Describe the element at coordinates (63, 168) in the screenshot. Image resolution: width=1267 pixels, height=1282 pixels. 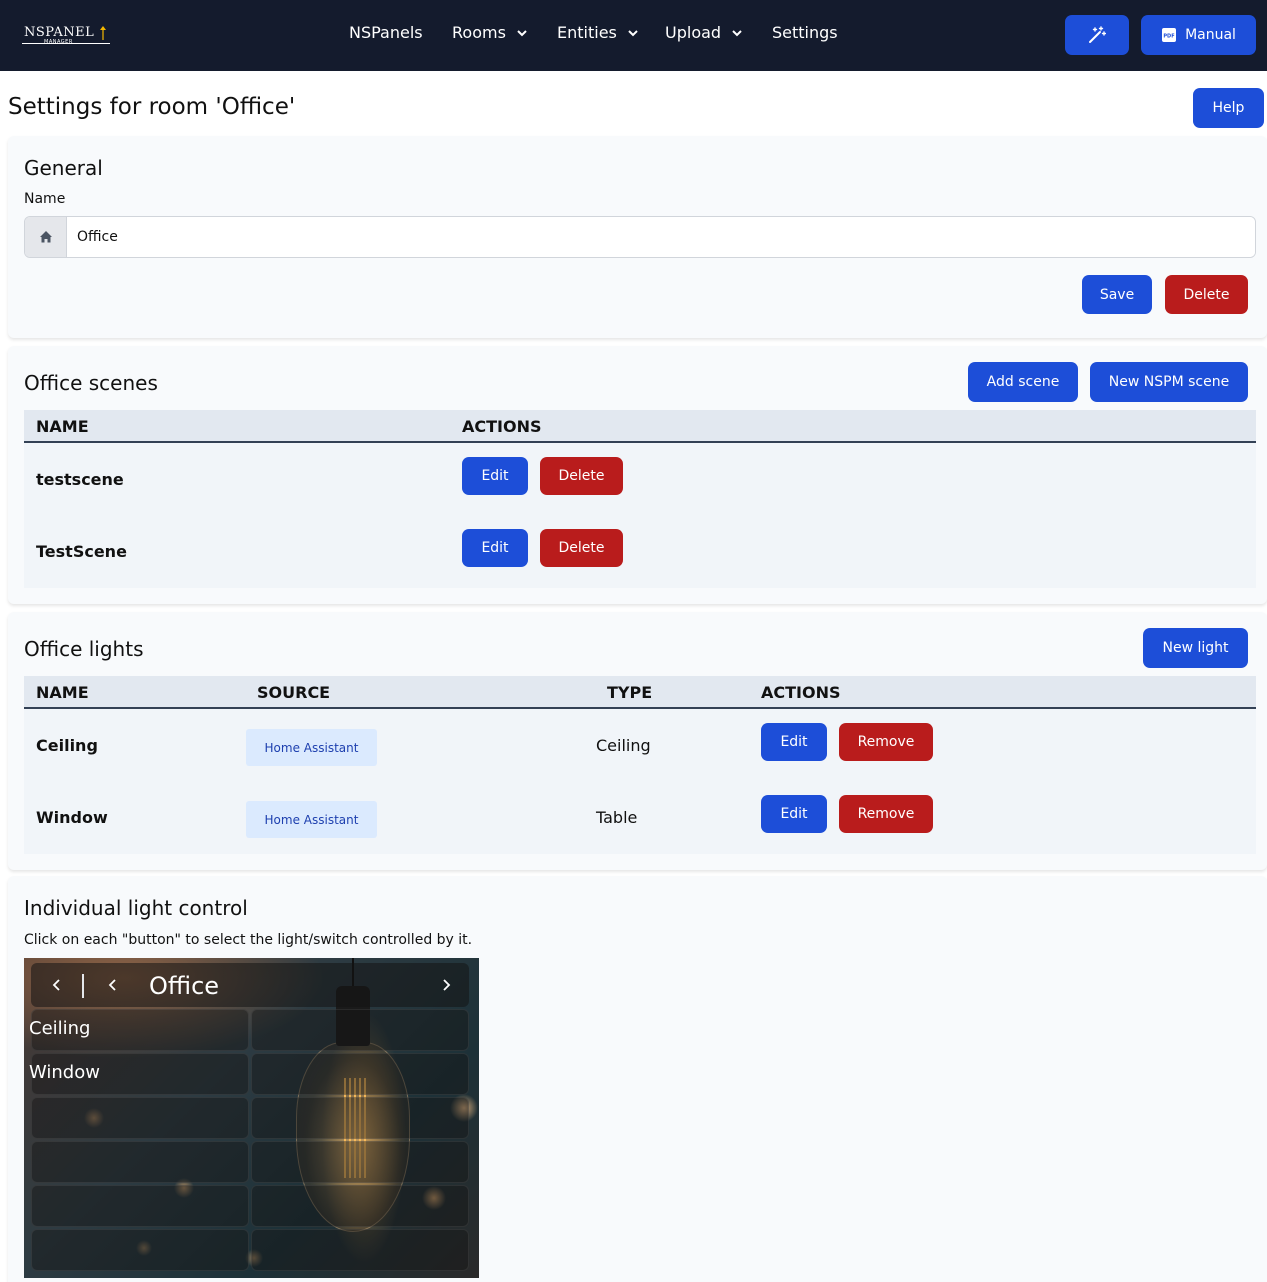
I see `general-title: General` at that location.